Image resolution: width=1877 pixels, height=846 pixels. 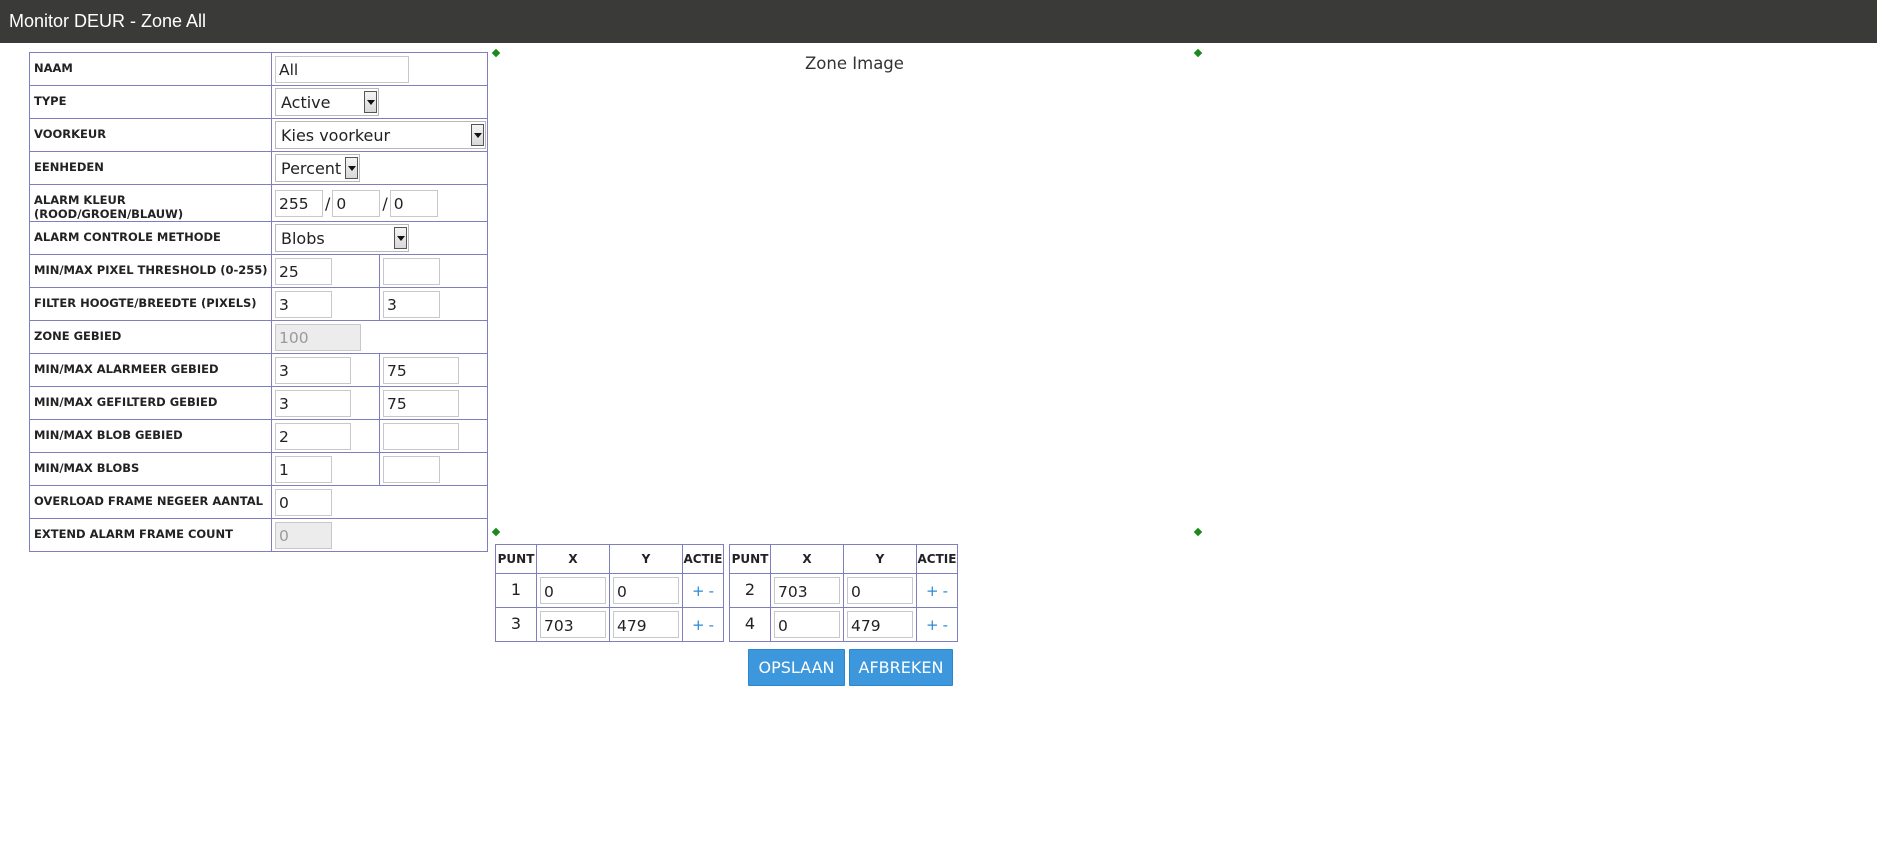 What do you see at coordinates (303, 238) in the screenshot?
I see `check-method-select-value: Blobs` at bounding box center [303, 238].